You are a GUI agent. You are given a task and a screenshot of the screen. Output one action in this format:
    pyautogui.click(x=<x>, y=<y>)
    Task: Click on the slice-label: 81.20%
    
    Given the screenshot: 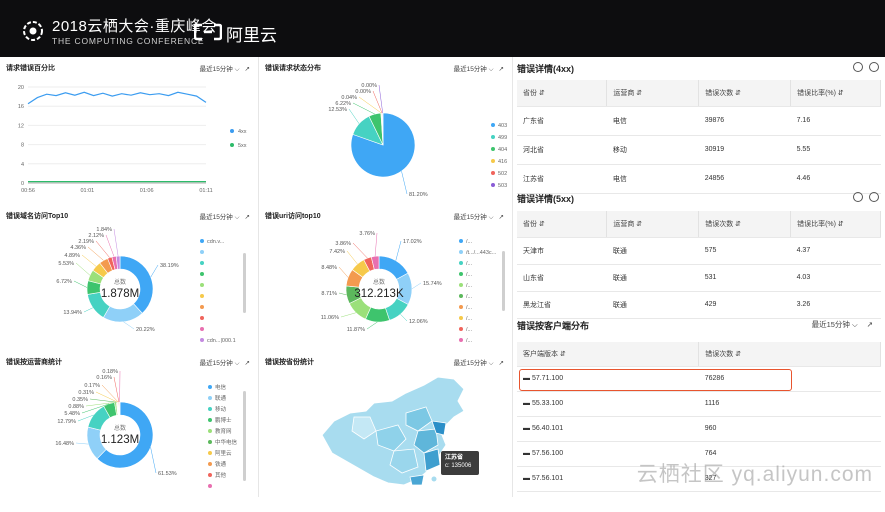 What is the action you would take?
    pyautogui.click(x=418, y=195)
    